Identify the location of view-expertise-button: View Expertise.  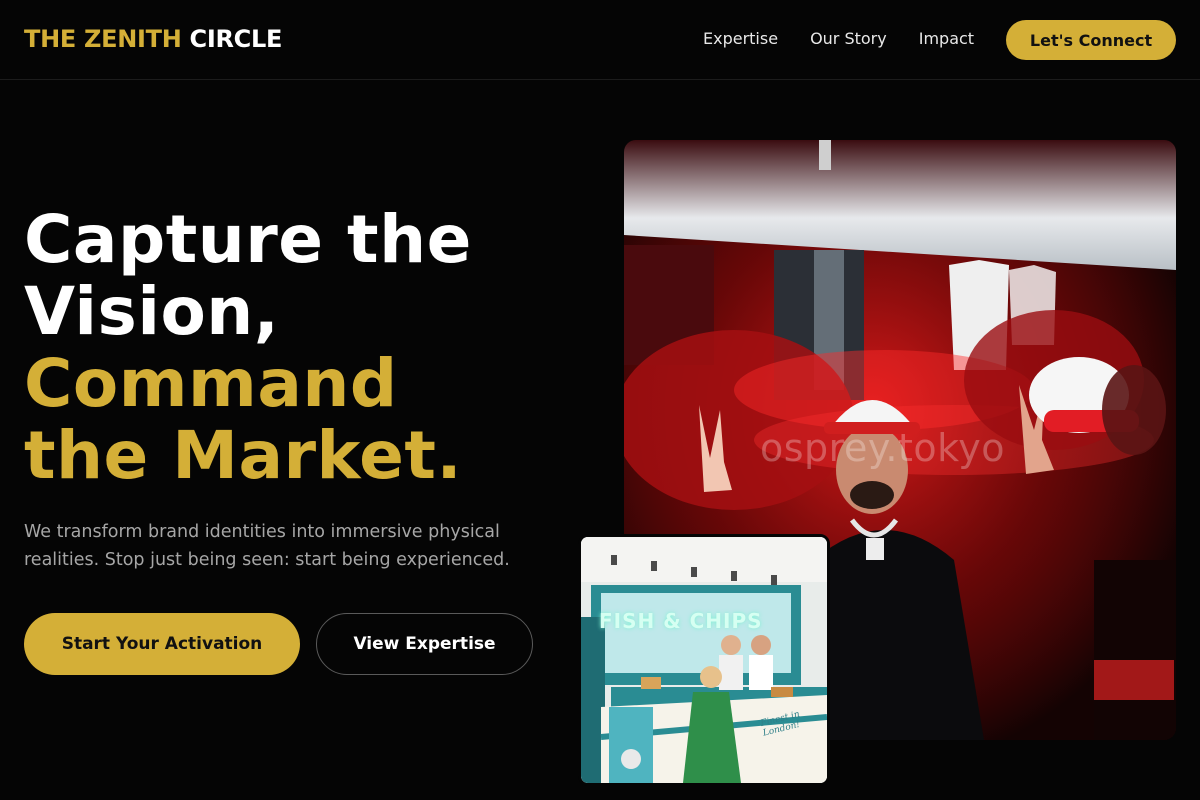
(424, 644).